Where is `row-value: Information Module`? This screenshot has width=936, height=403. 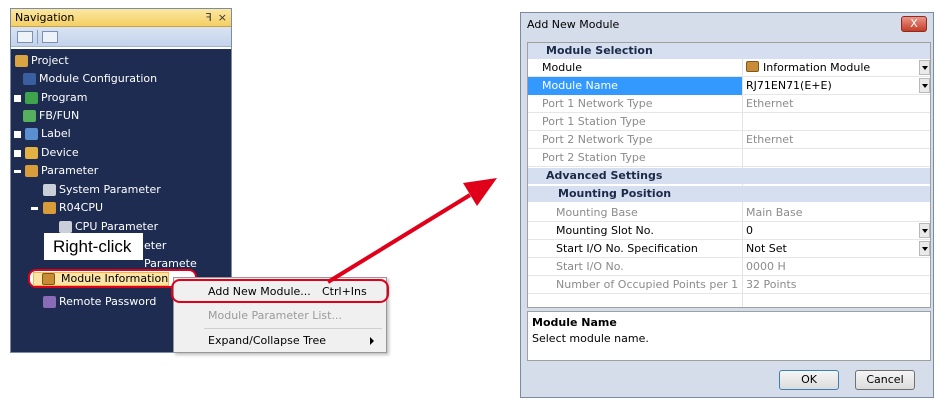
row-value: Information Module is located at coordinates (808, 68).